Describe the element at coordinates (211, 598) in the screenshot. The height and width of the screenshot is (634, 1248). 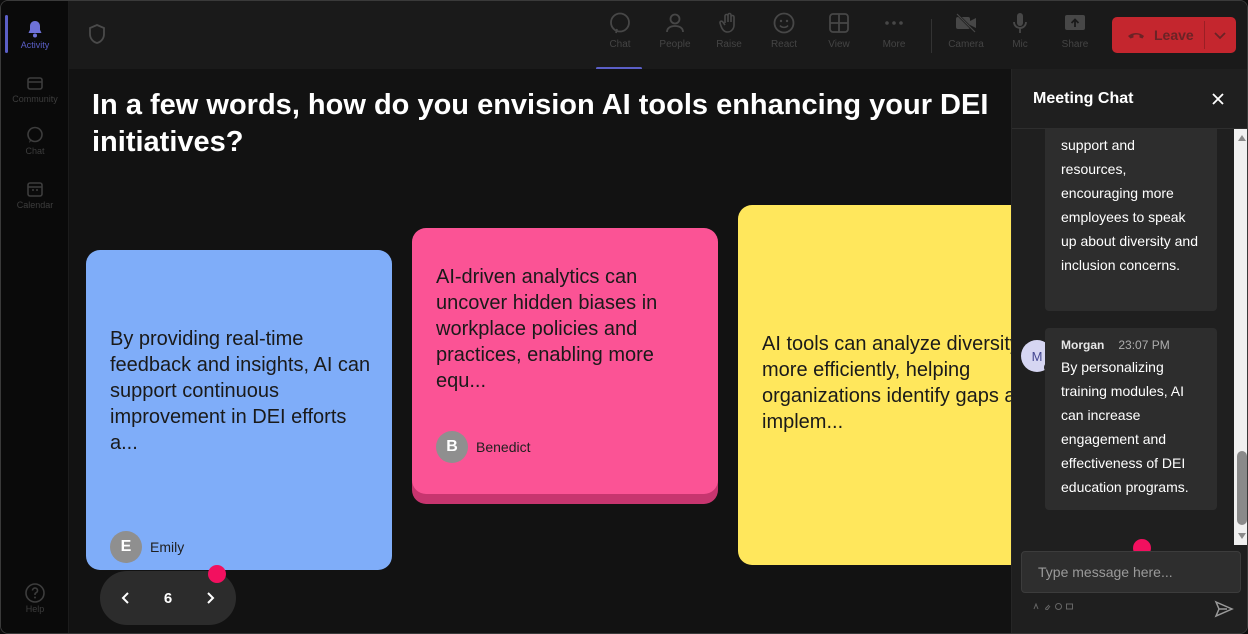
I see `chevron-right-icon` at that location.